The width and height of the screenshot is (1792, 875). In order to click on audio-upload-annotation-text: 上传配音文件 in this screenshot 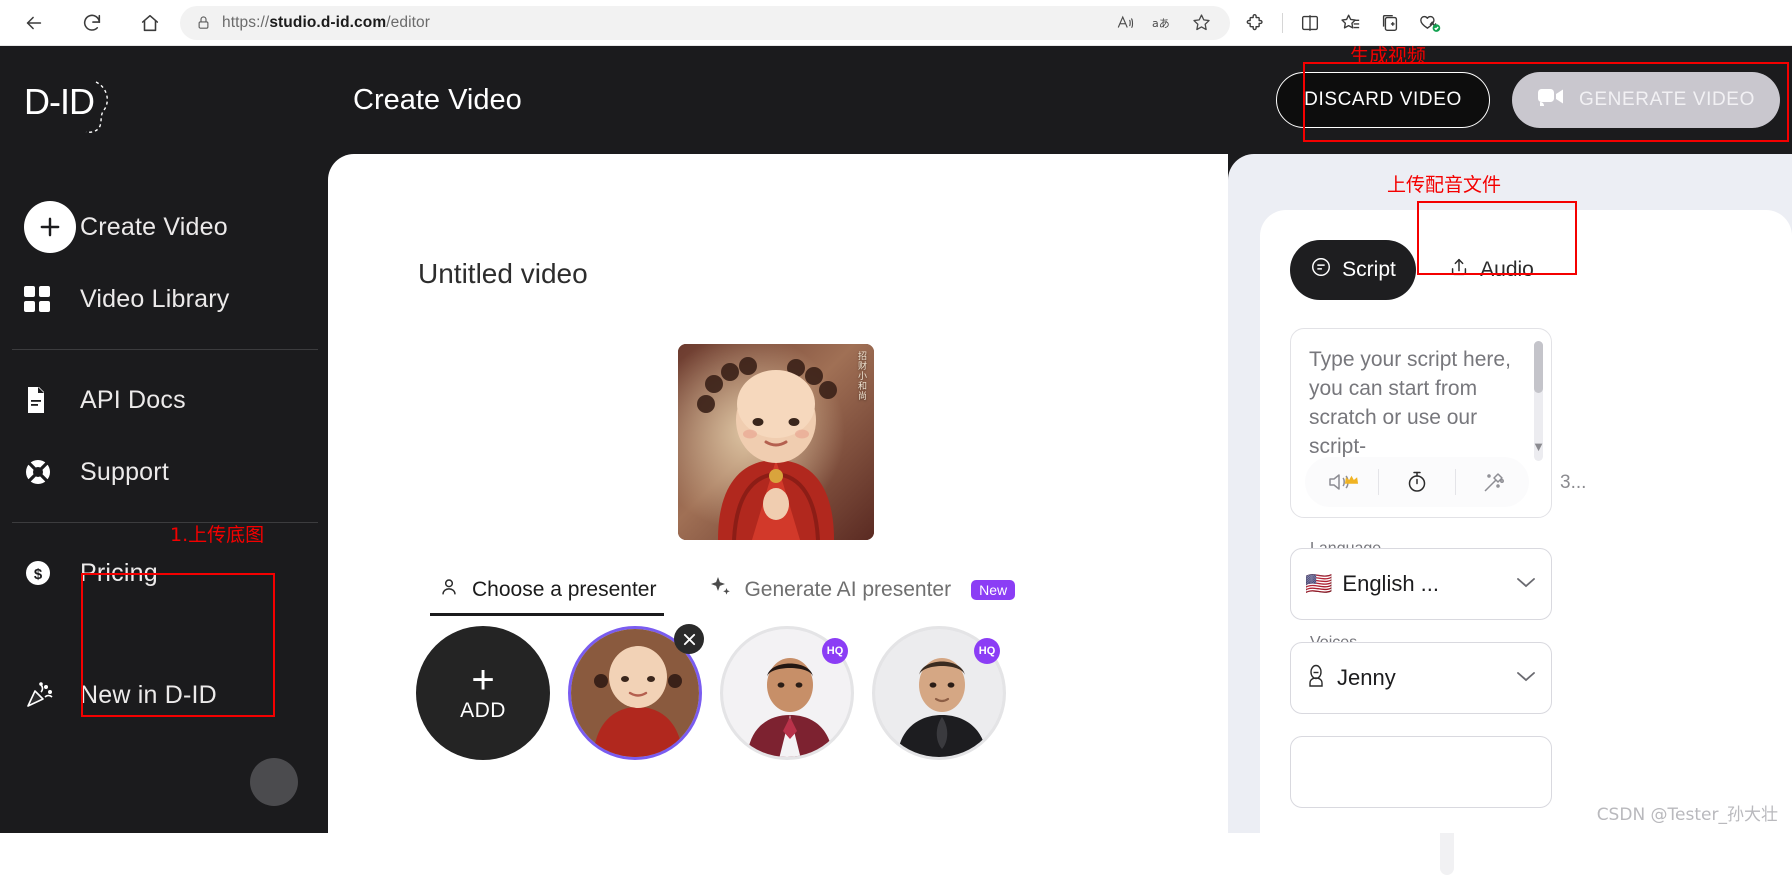, I will do `click(1444, 185)`.